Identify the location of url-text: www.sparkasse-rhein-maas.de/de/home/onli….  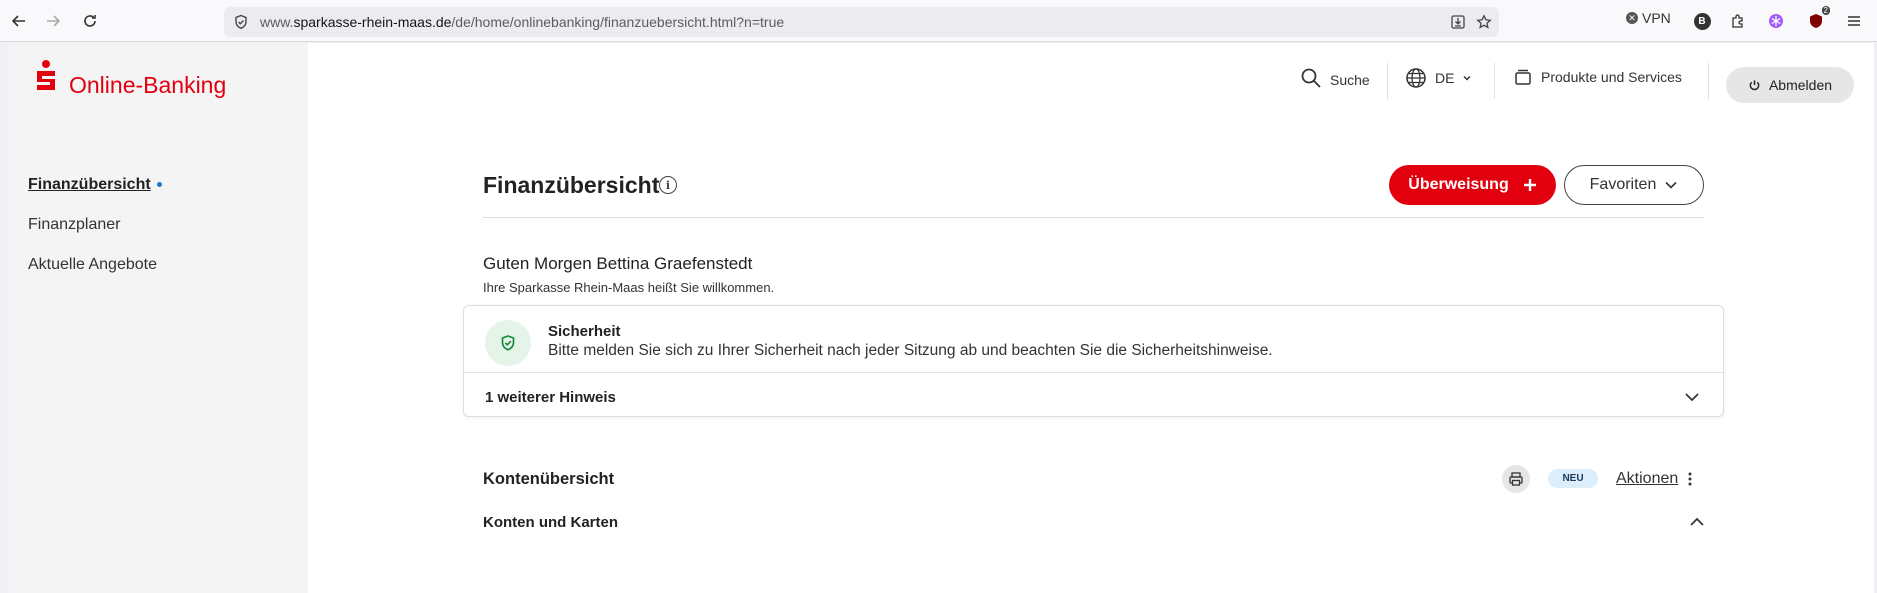
(522, 22).